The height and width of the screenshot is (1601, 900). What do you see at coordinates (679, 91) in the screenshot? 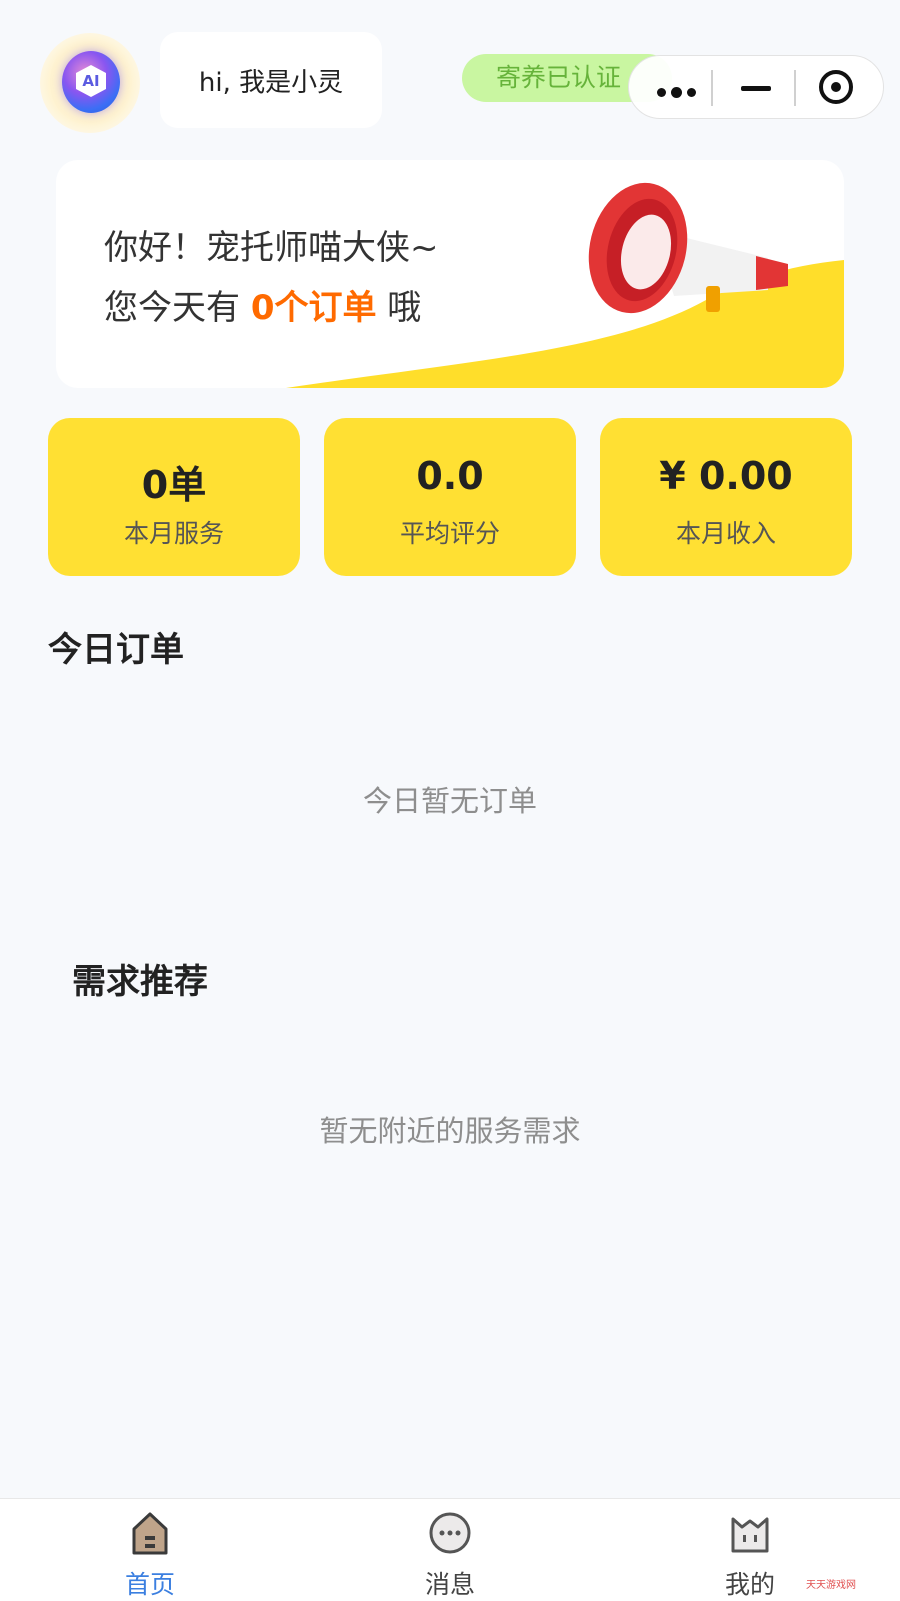
I see `more-icon` at bounding box center [679, 91].